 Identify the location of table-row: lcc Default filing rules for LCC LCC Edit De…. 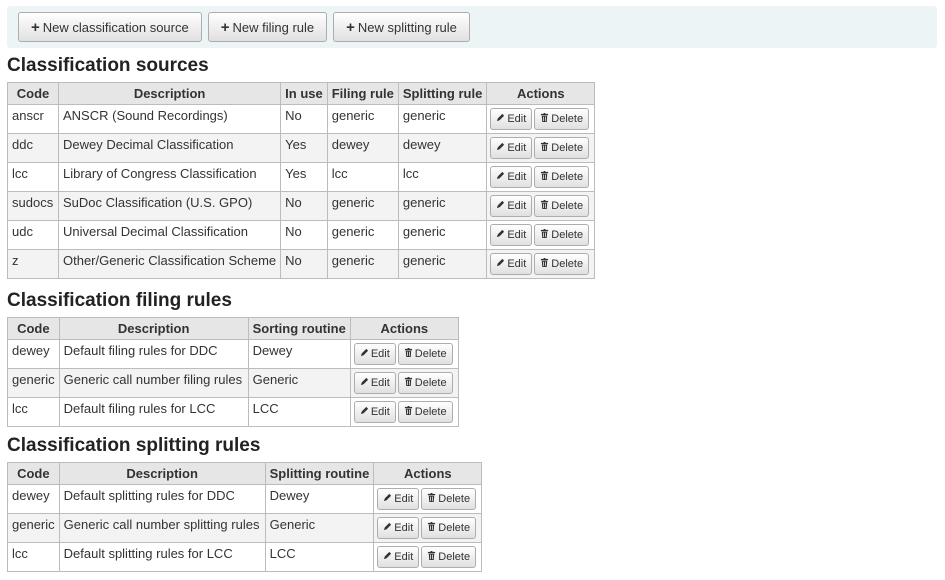
(233, 412).